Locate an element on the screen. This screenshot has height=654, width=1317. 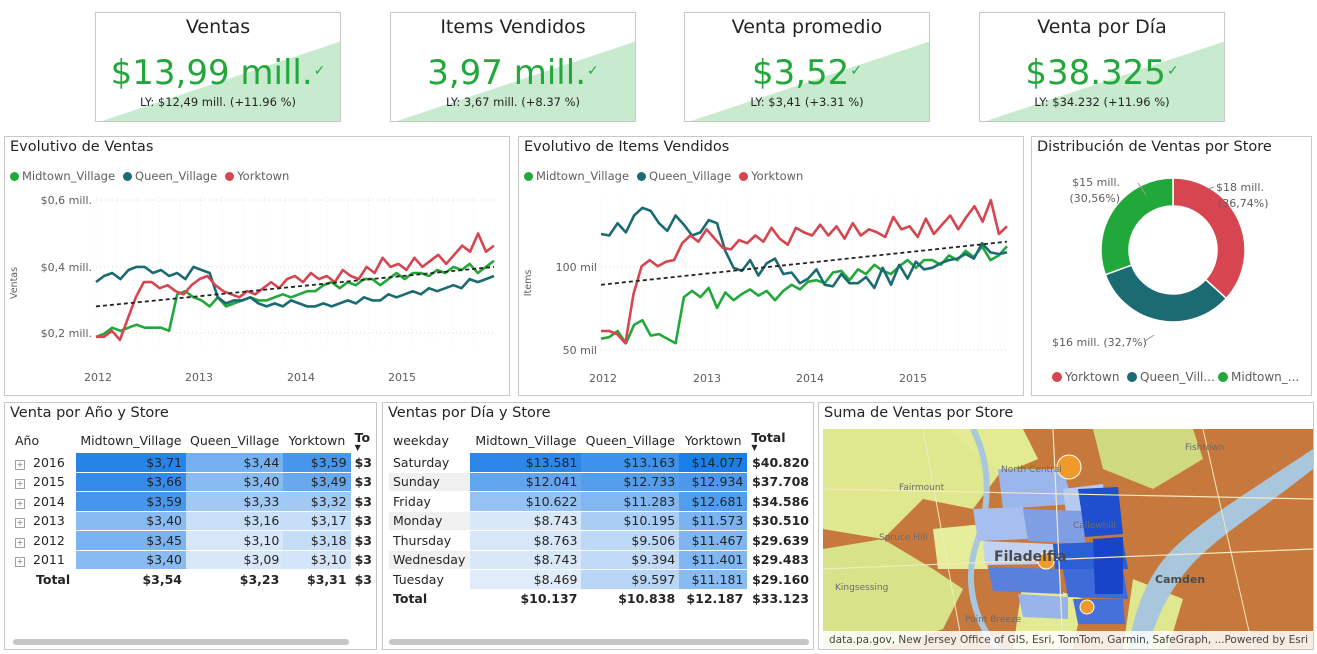
items-line-plot: 100 mil 50 mil 2012 2013 2014 2015 Items is located at coordinates (765, 291).